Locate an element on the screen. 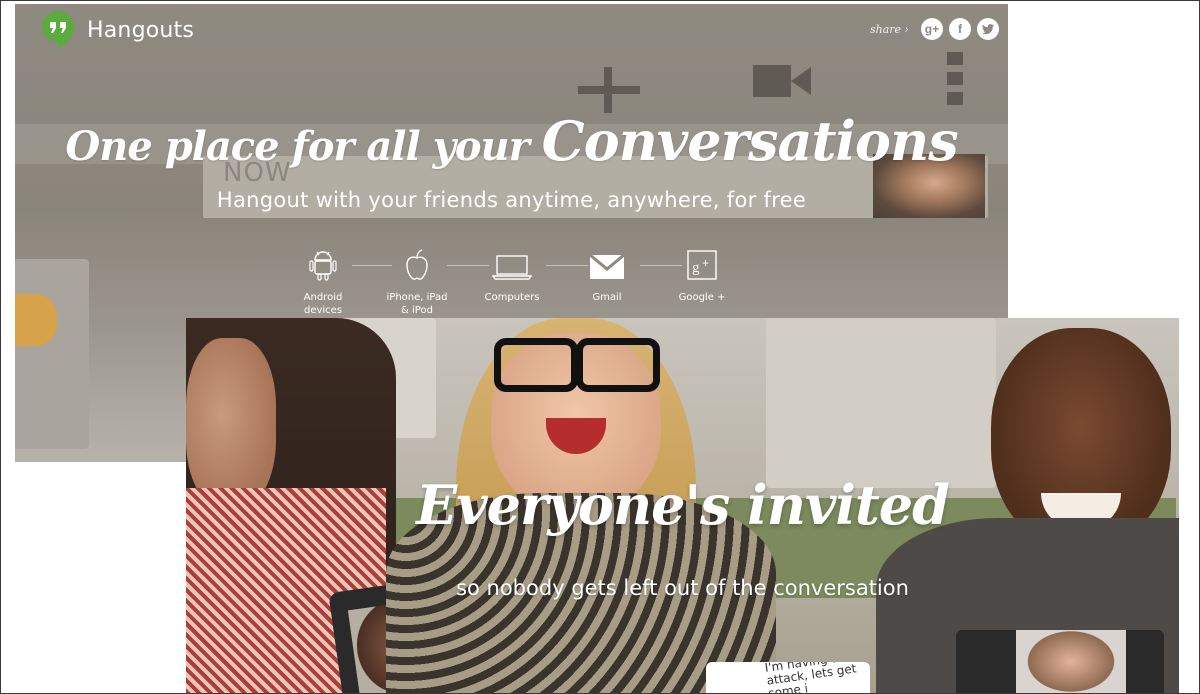 This screenshot has width=1200, height=694. platform-google-plus: g + Google + is located at coordinates (702, 276).